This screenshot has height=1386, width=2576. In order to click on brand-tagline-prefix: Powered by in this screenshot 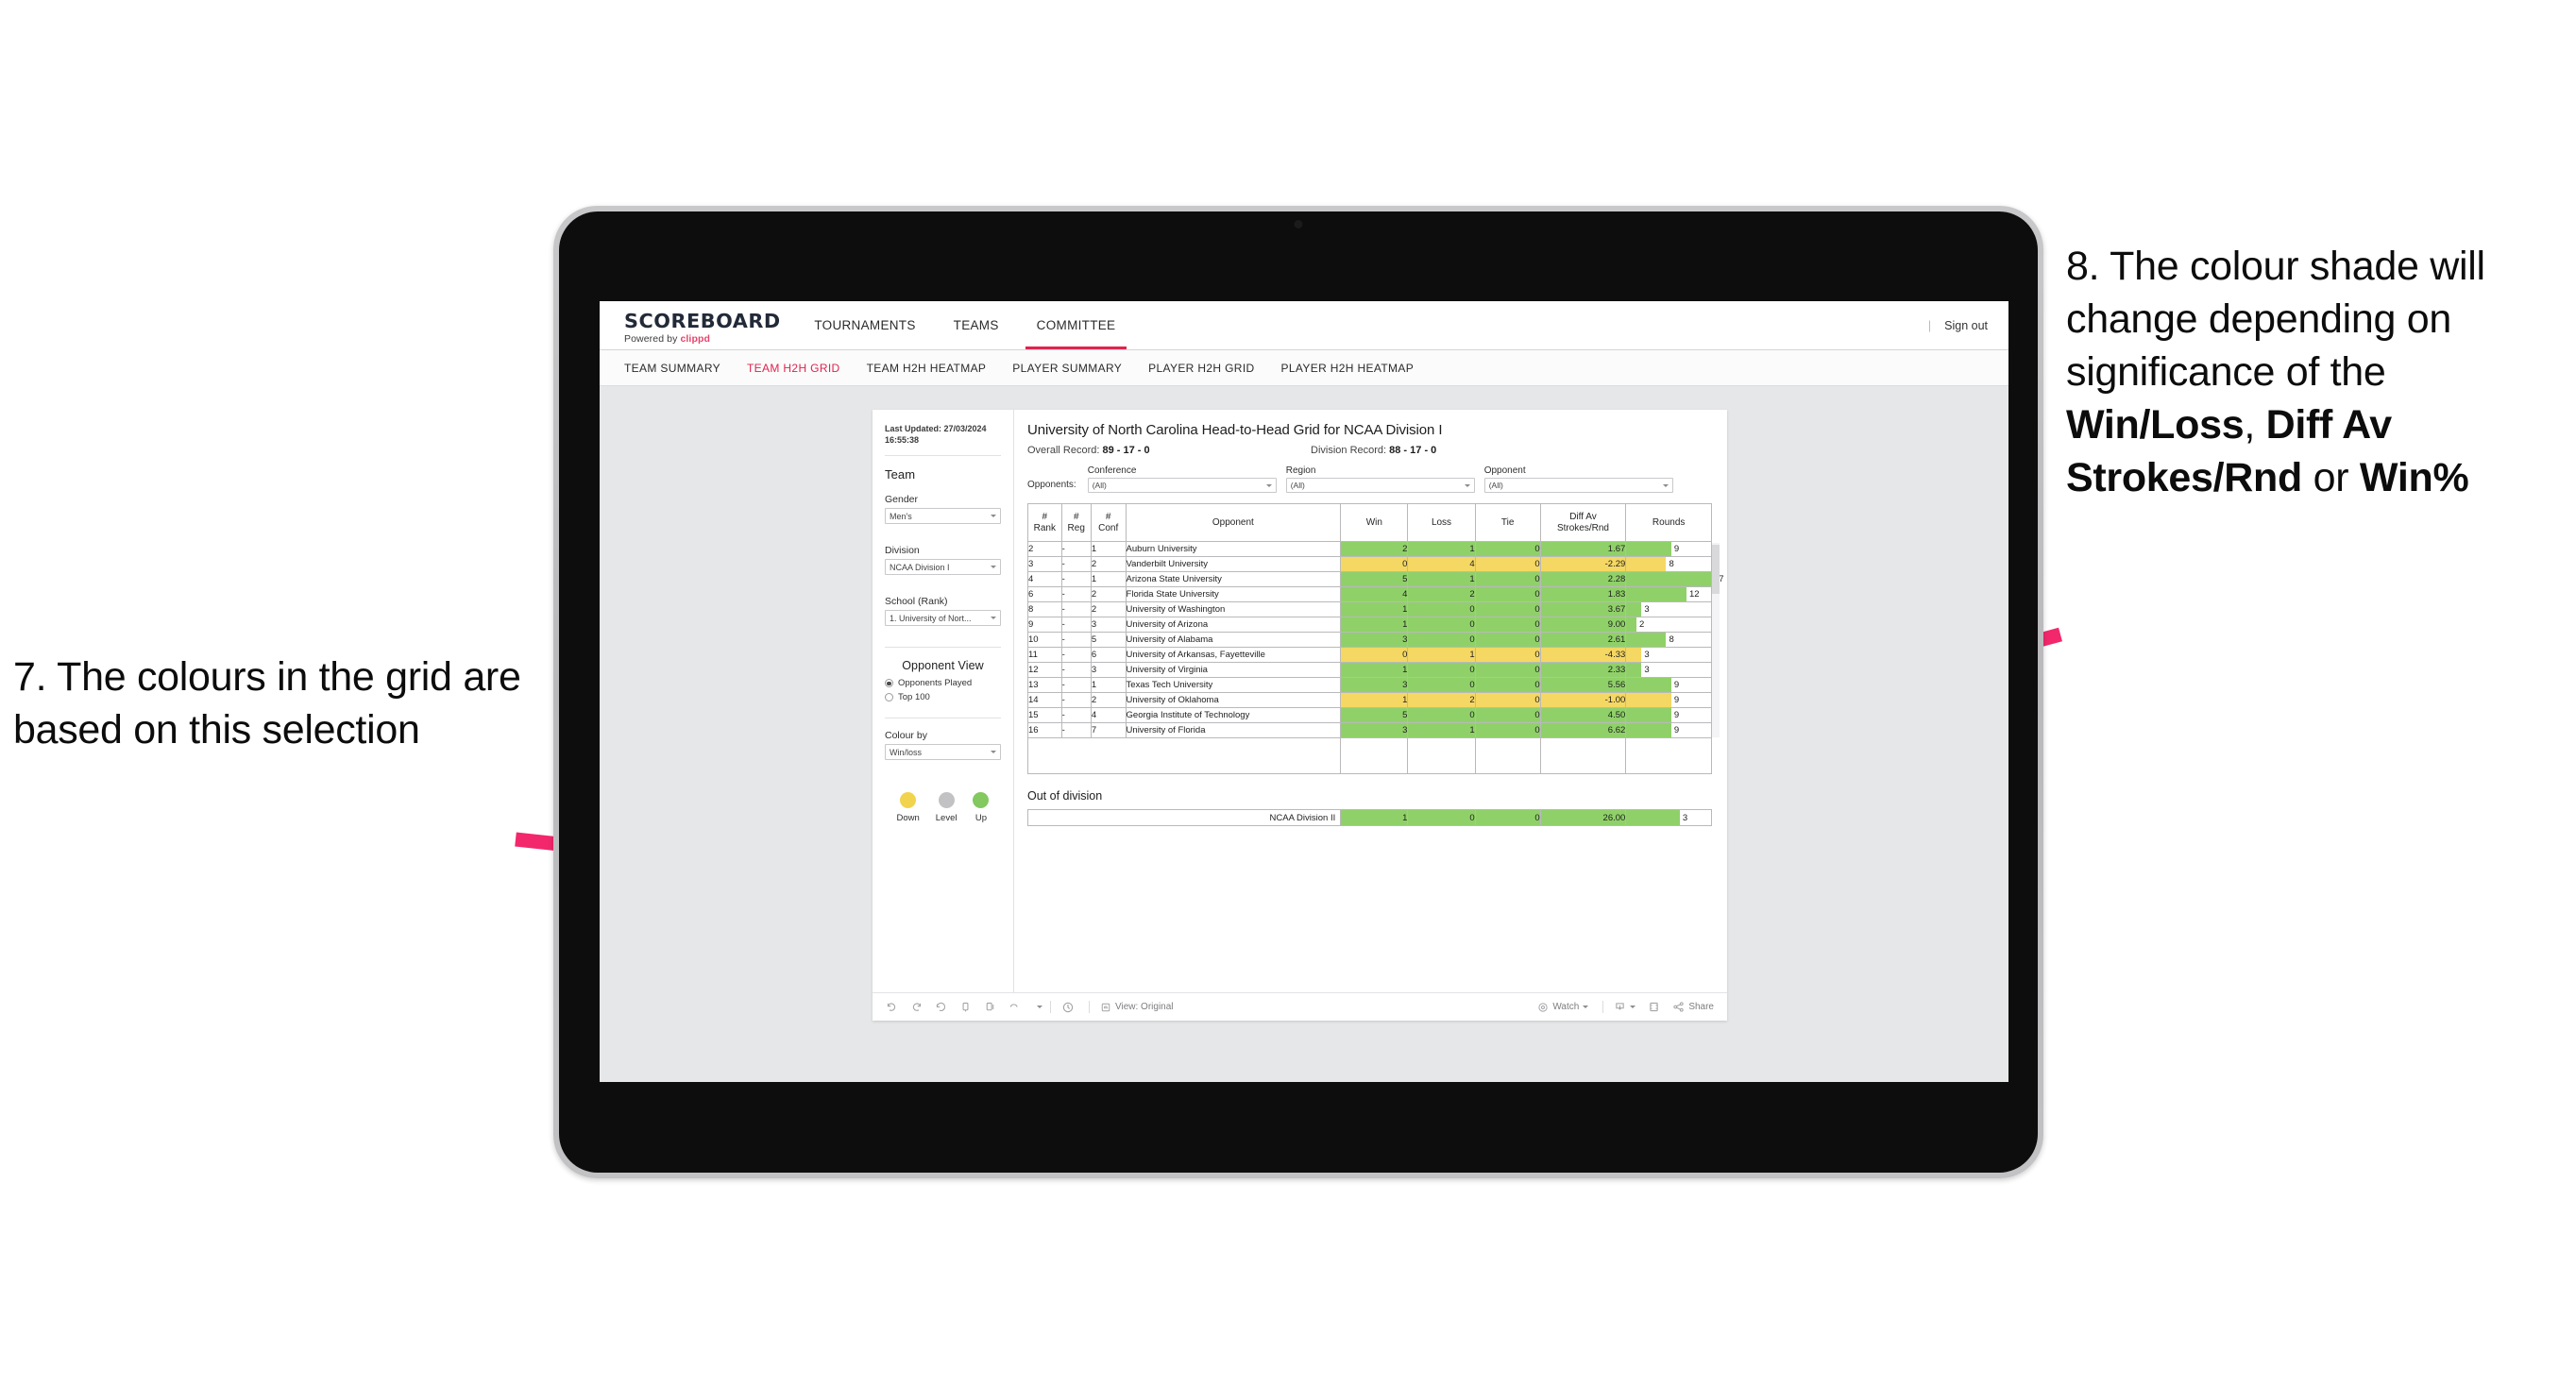, I will do `click(652, 339)`.